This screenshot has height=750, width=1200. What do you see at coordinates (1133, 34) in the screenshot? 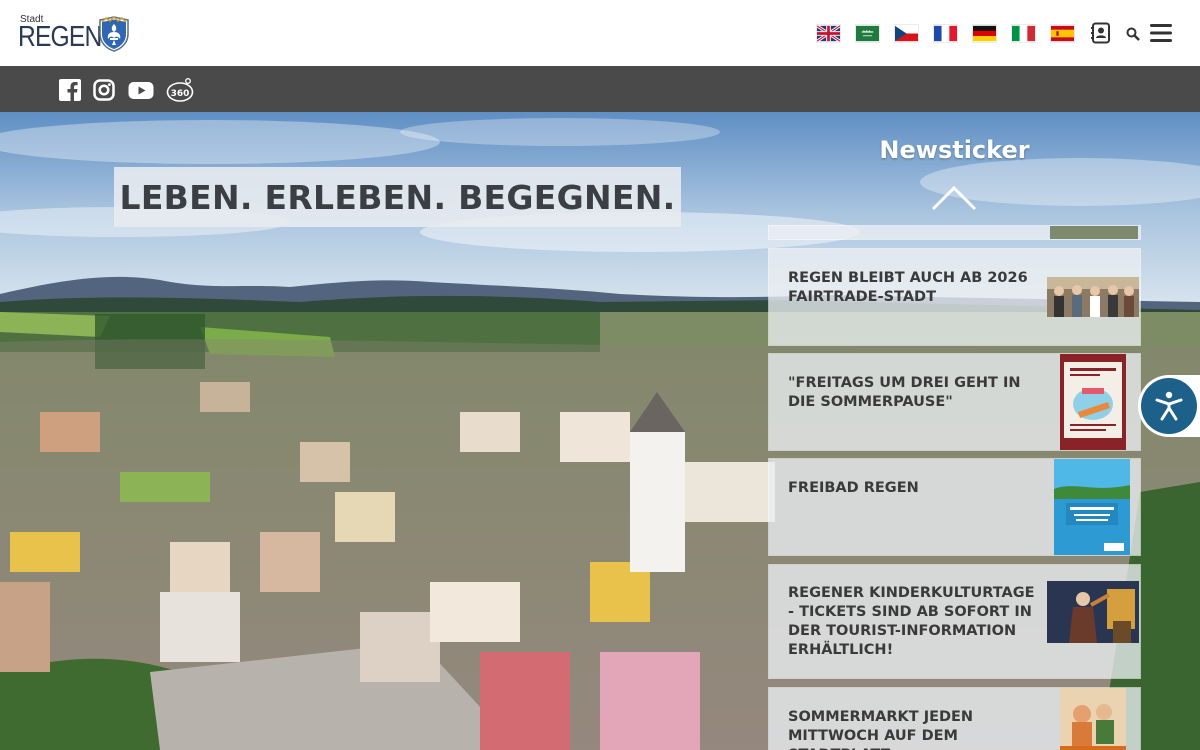
I see `search-icon` at bounding box center [1133, 34].